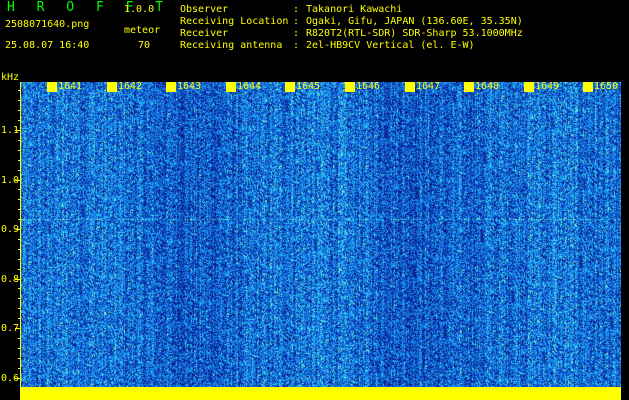 This screenshot has height=400, width=629. I want to click on antenna-value: 2el-HB9CV Vertical (el. E-W), so click(390, 45).